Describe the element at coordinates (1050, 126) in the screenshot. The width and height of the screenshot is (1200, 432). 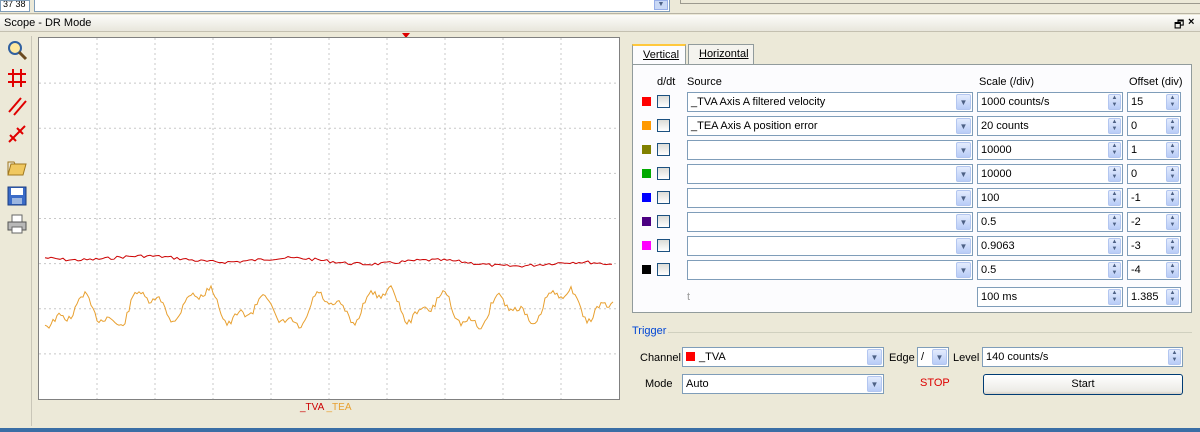
I see `scale-spinbox: 20 counts ▲ ▼` at that location.